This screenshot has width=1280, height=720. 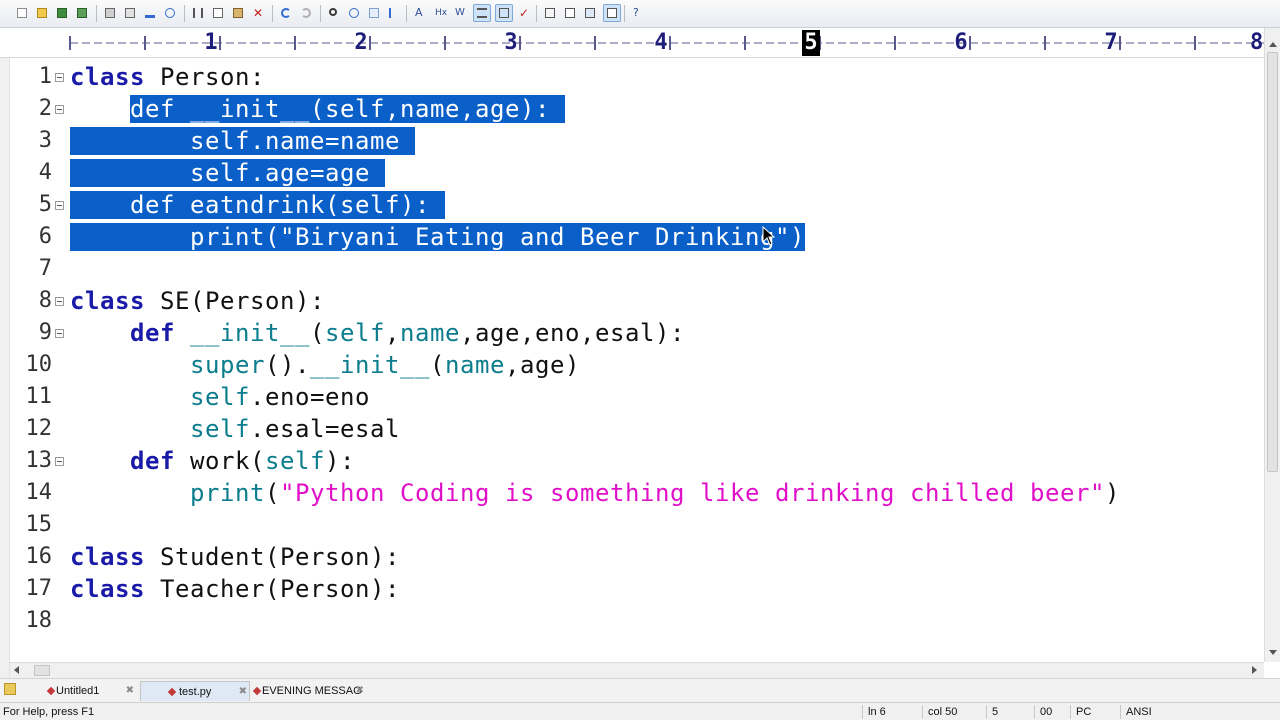 What do you see at coordinates (1273, 652) in the screenshot?
I see `scroll-down-icon` at bounding box center [1273, 652].